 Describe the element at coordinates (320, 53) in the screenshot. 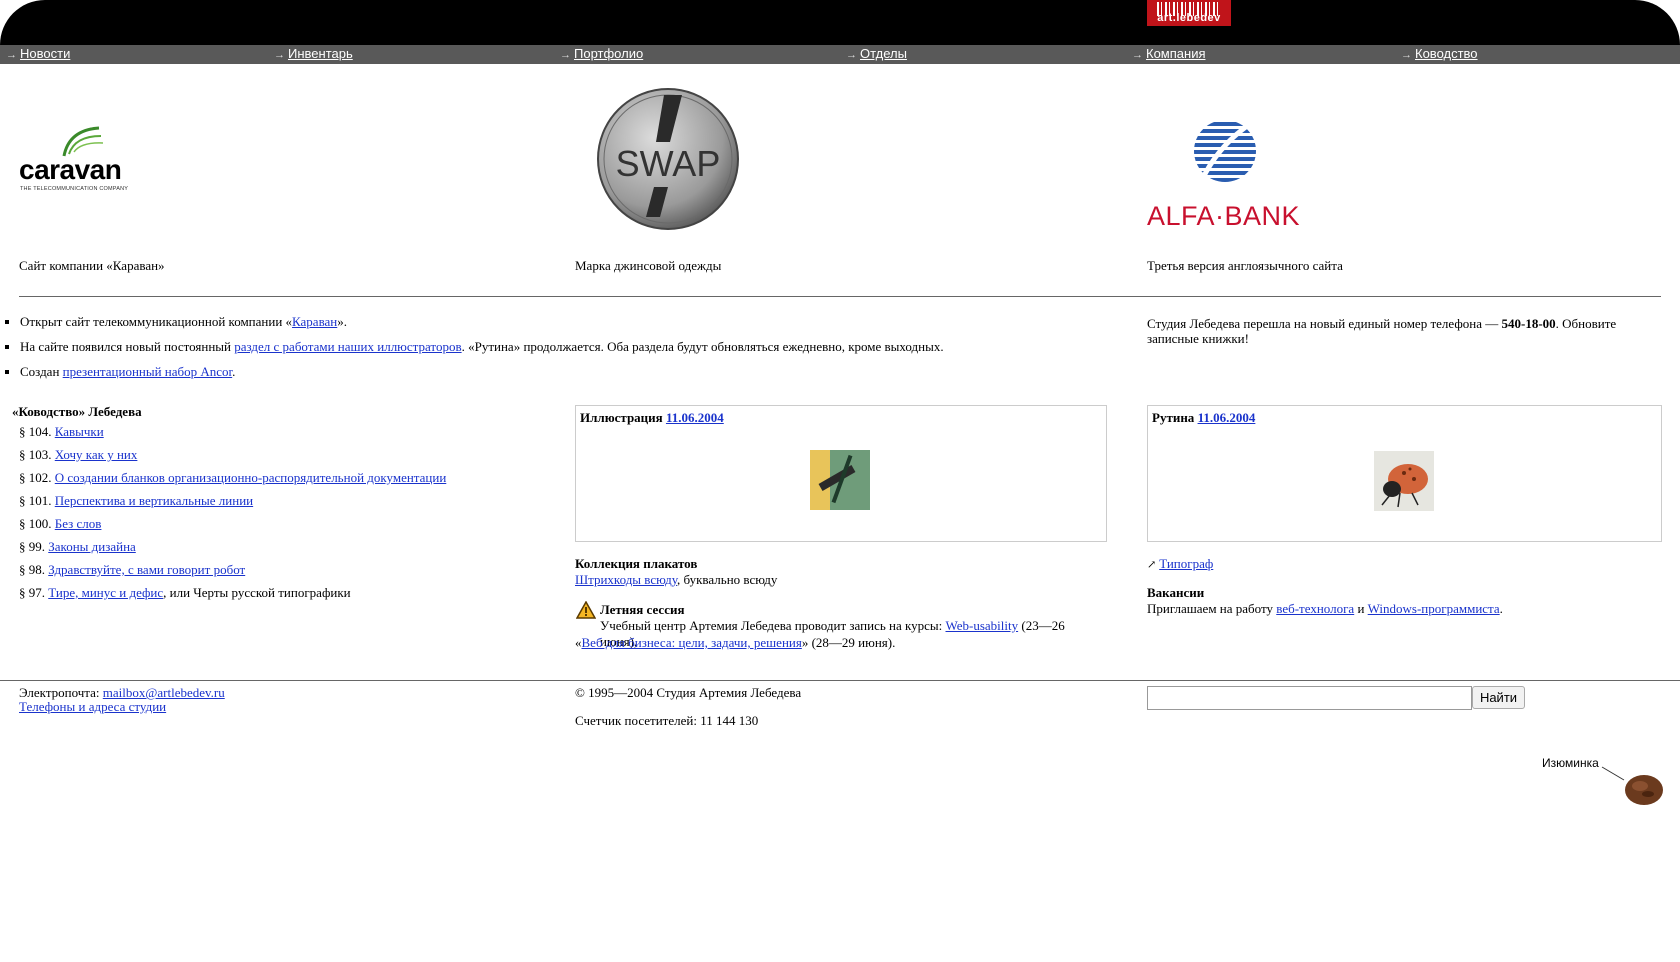

I see `nav-link-inventory: Инвентарь` at that location.